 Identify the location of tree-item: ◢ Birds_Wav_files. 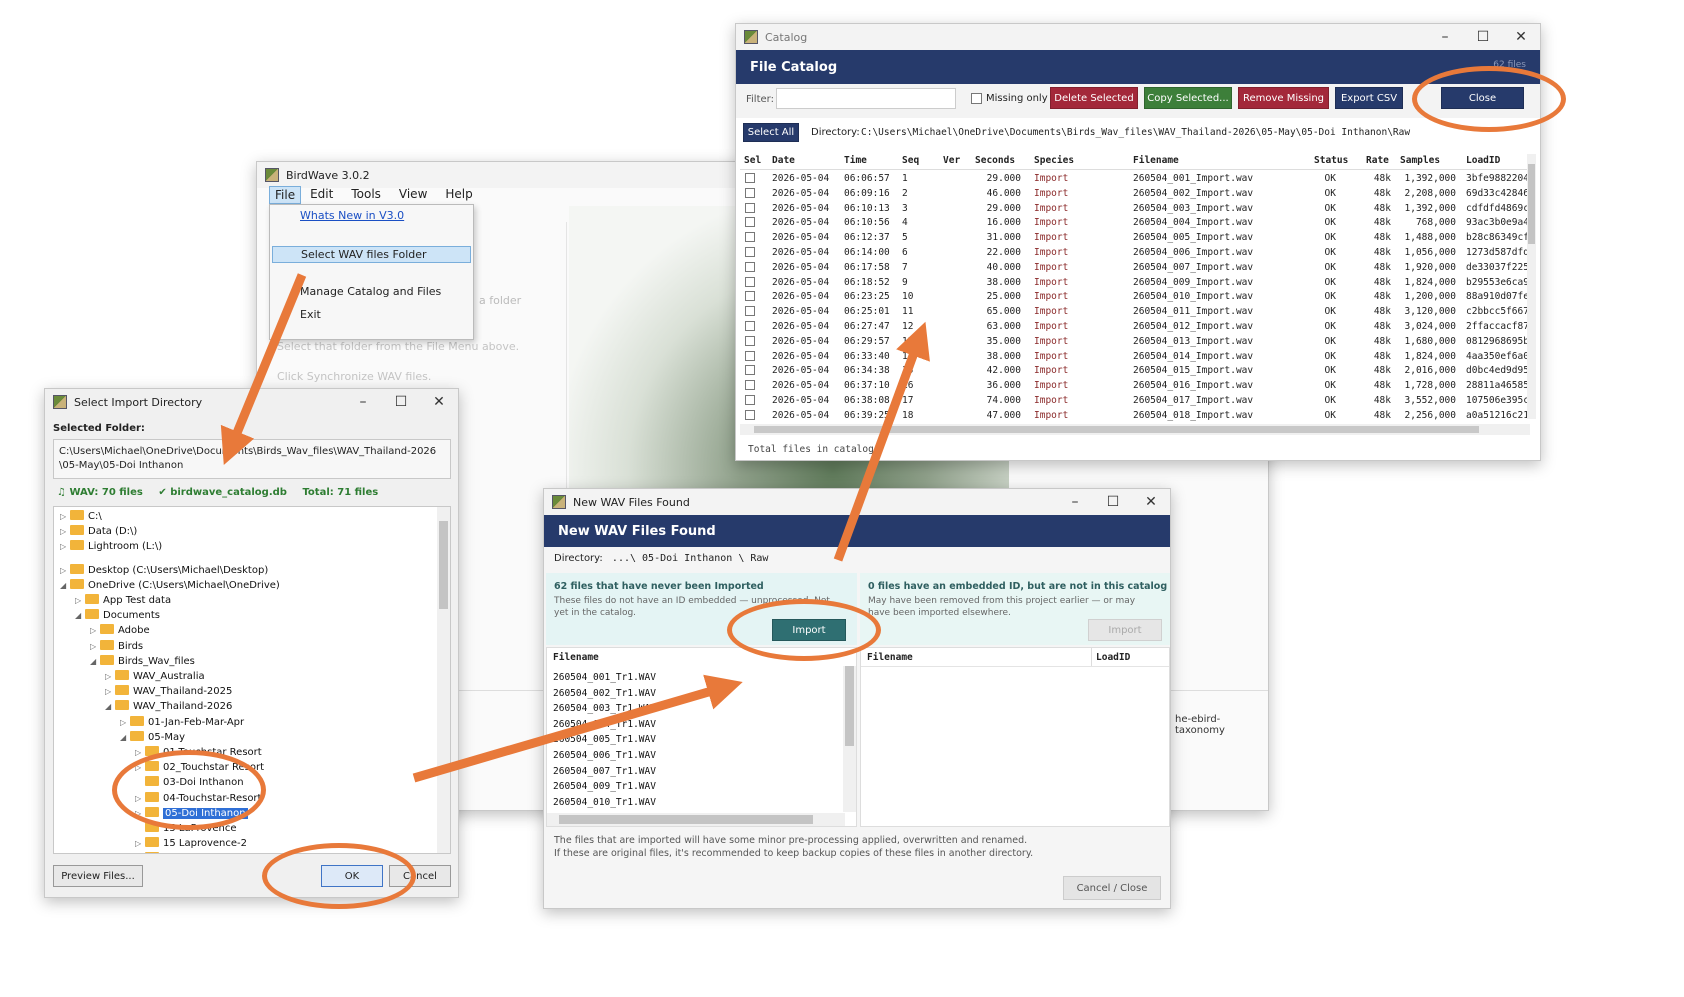
(142, 661).